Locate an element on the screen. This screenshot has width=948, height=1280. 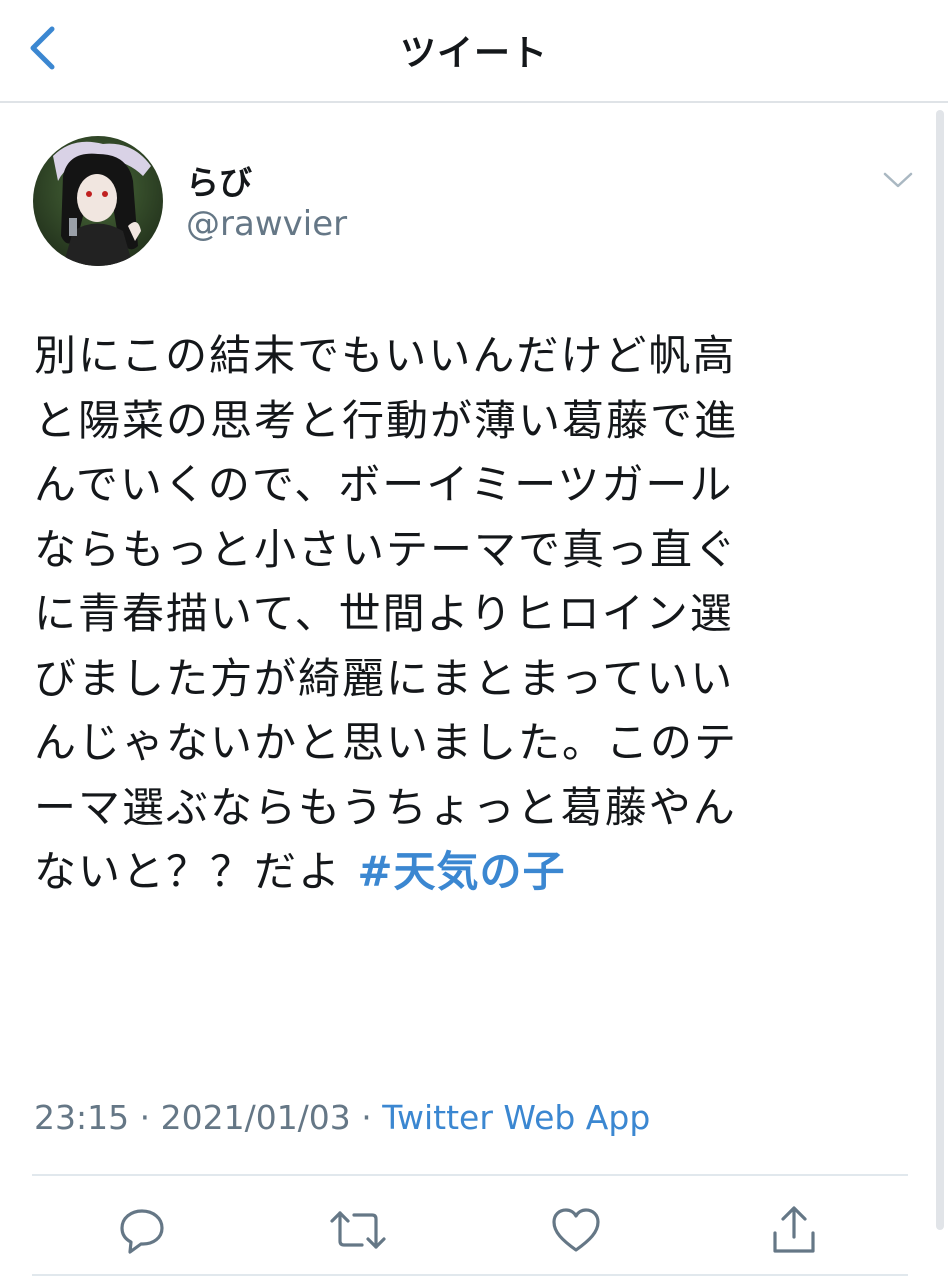
tweet-time: 23:15 is located at coordinates (82, 1117).